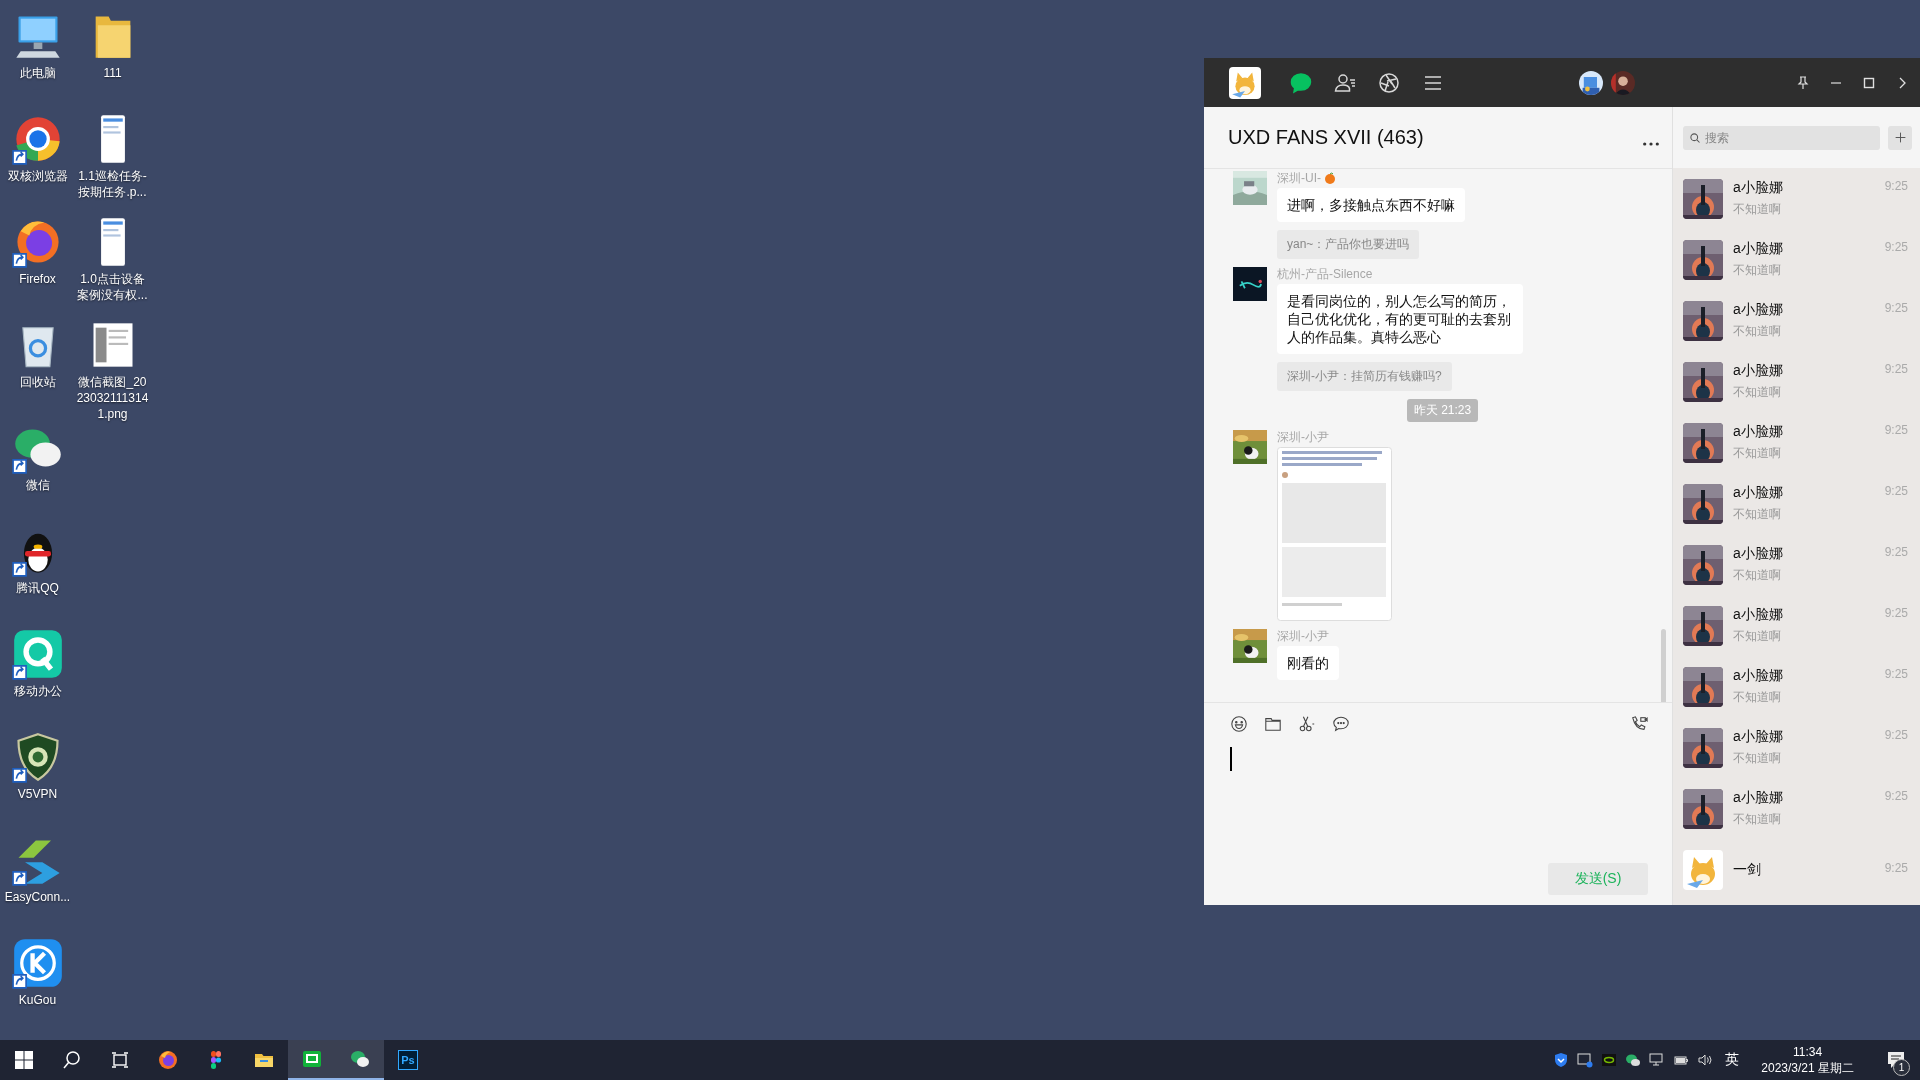 This screenshot has height=1080, width=1920. Describe the element at coordinates (1371, 205) in the screenshot. I see `message-bubble: 进啊，多接触点东西不好嘛` at that location.